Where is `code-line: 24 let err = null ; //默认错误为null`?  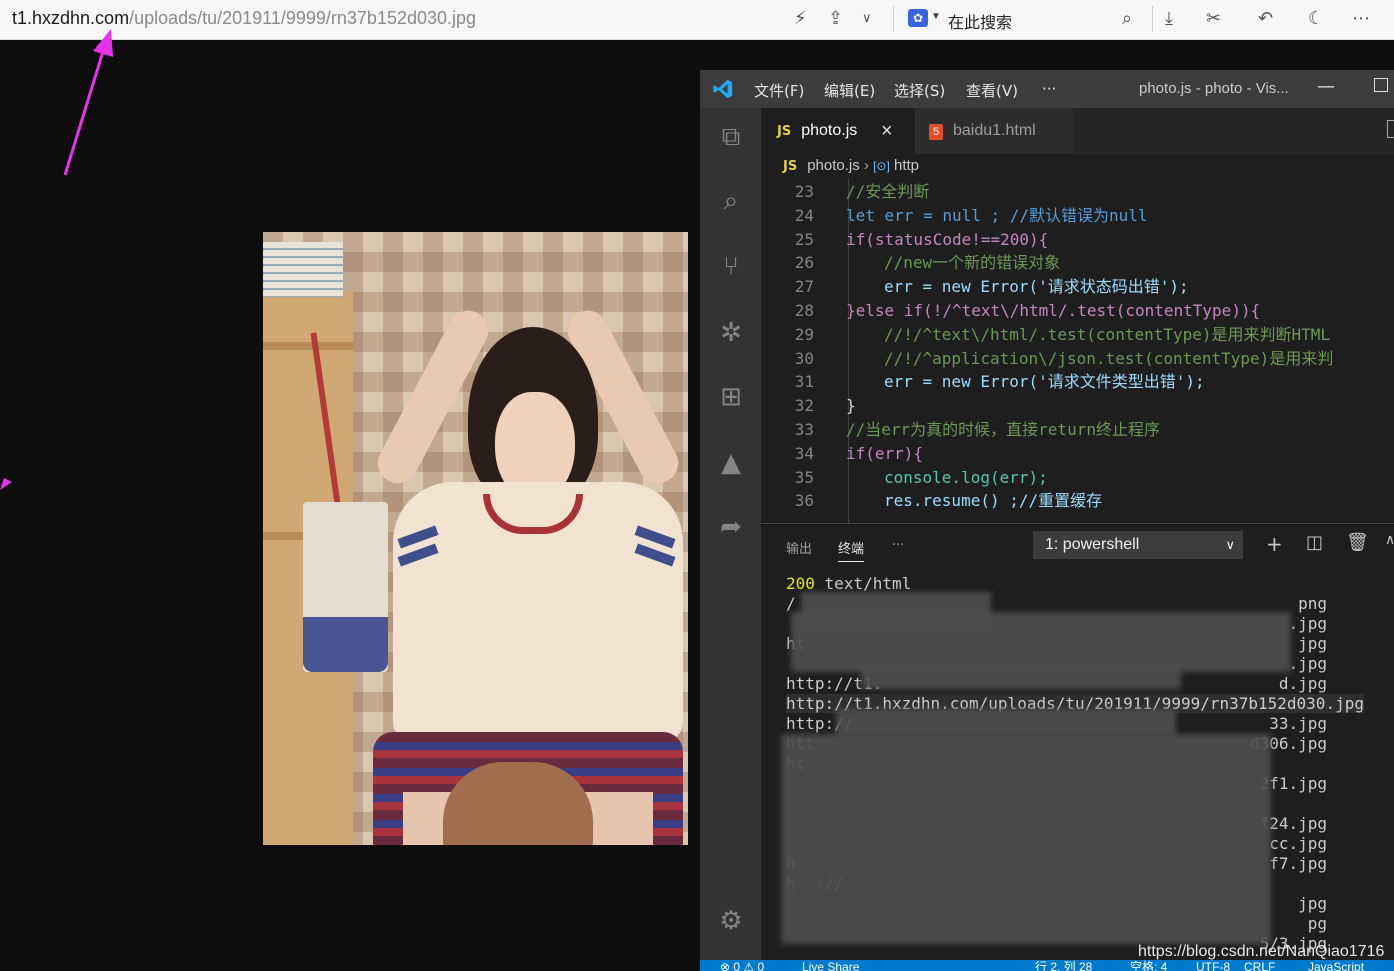
code-line: 24 let err = null ; //默认错误为null is located at coordinates (1077, 216).